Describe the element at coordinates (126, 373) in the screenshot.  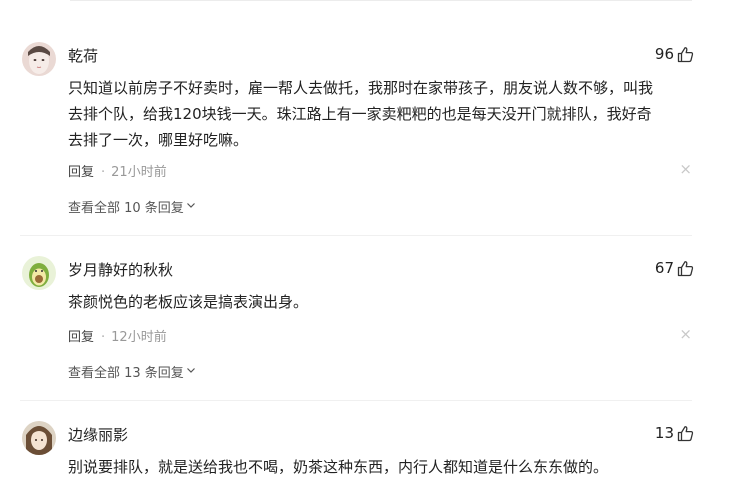
I see `view-replies-label: 查看全部 13 条回复` at that location.